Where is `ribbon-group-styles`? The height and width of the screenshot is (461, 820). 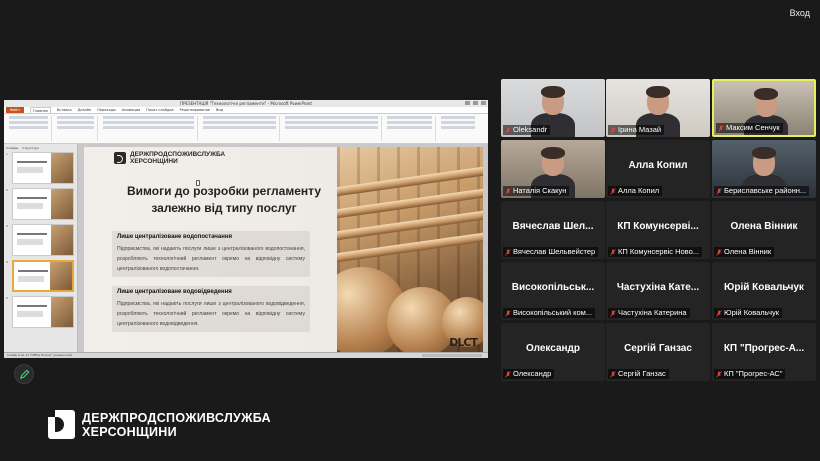 ribbon-group-styles is located at coordinates (410, 128).